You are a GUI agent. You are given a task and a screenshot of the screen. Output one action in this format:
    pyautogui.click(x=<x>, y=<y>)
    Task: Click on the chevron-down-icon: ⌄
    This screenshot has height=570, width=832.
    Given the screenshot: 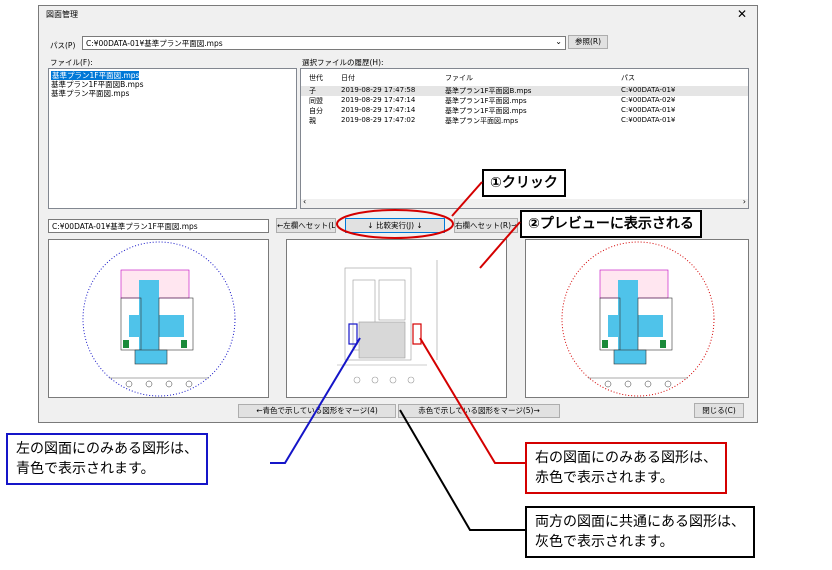 What is the action you would take?
    pyautogui.click(x=558, y=41)
    